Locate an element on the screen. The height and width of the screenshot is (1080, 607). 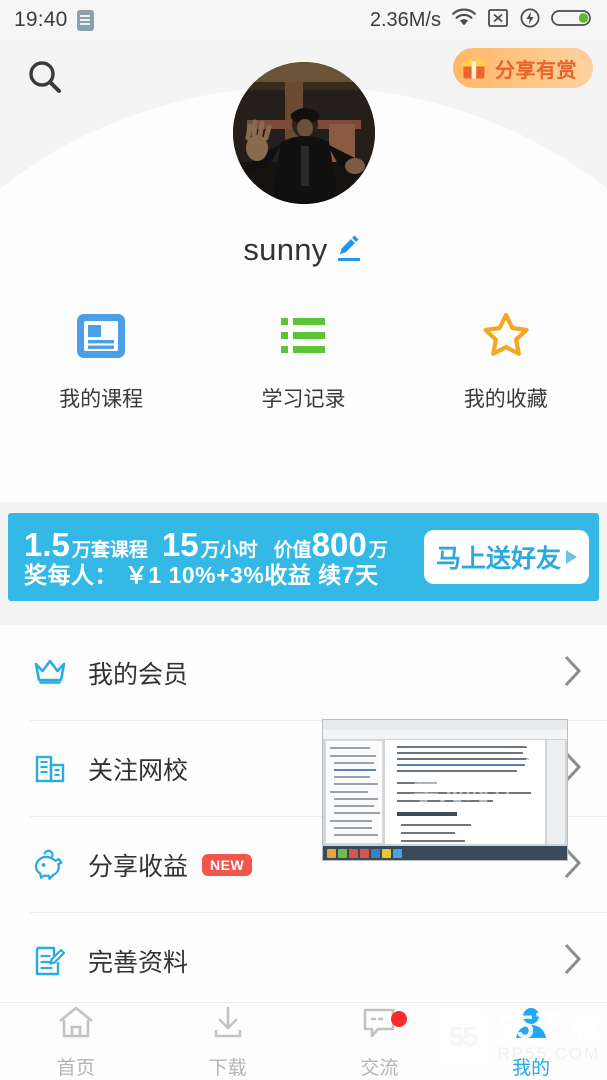
play-triangle-icon is located at coordinates (571, 557).